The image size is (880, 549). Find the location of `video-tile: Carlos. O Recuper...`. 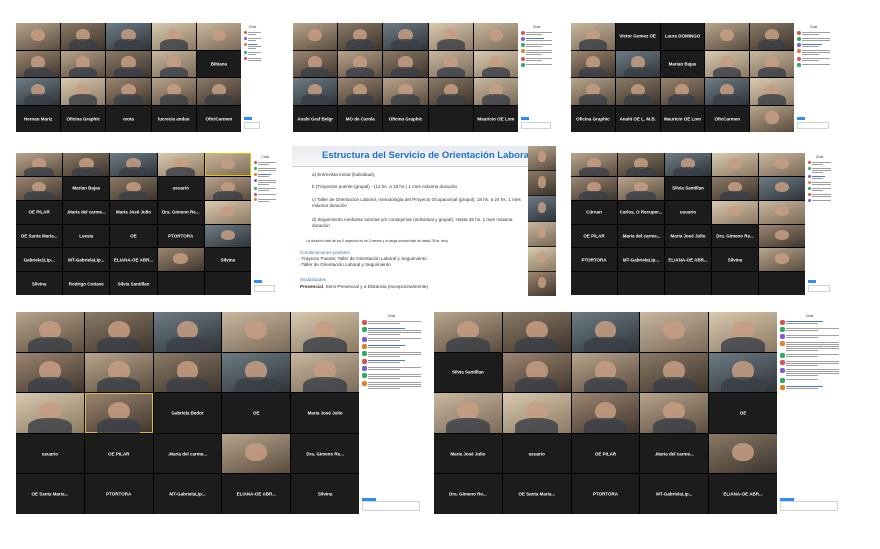

video-tile: Carlos. O Recuper... is located at coordinates (641, 212).